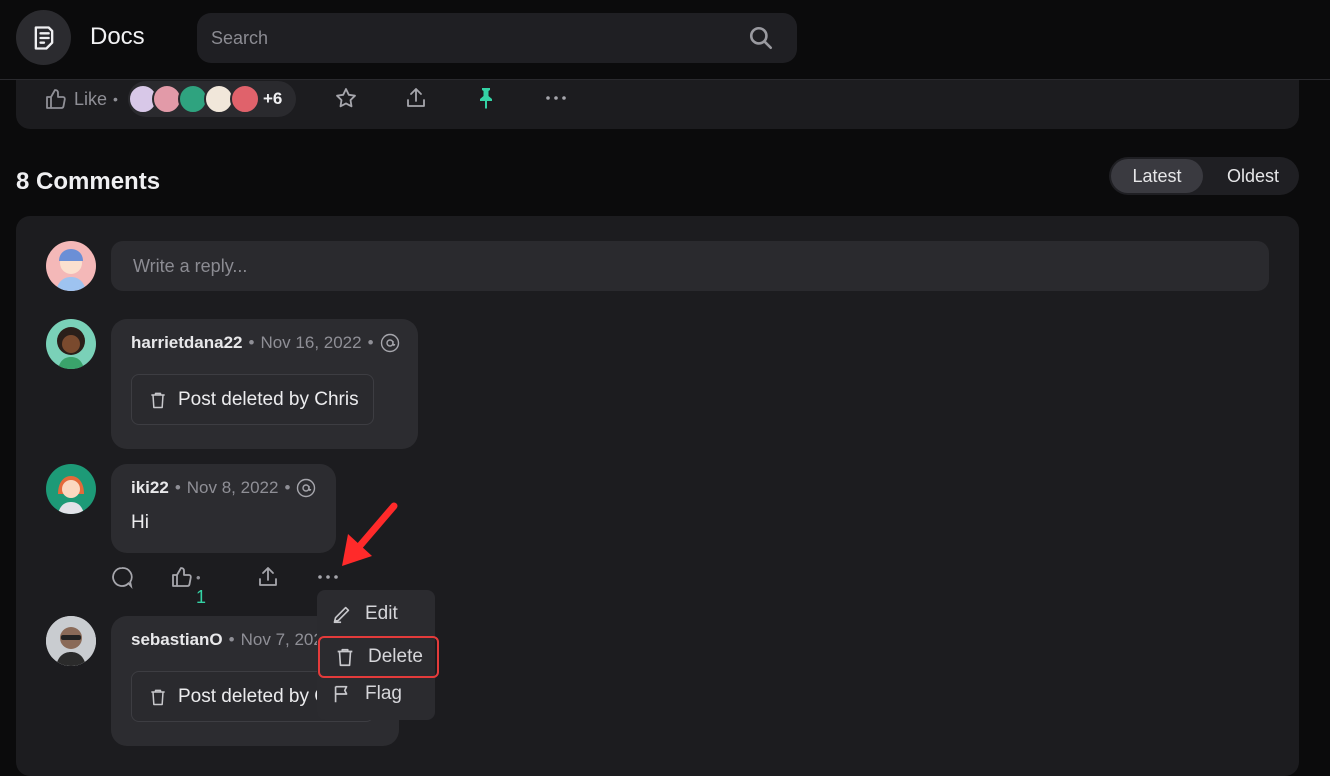 This screenshot has width=1330, height=776. Describe the element at coordinates (471, 38) in the screenshot. I see `search-input` at that location.